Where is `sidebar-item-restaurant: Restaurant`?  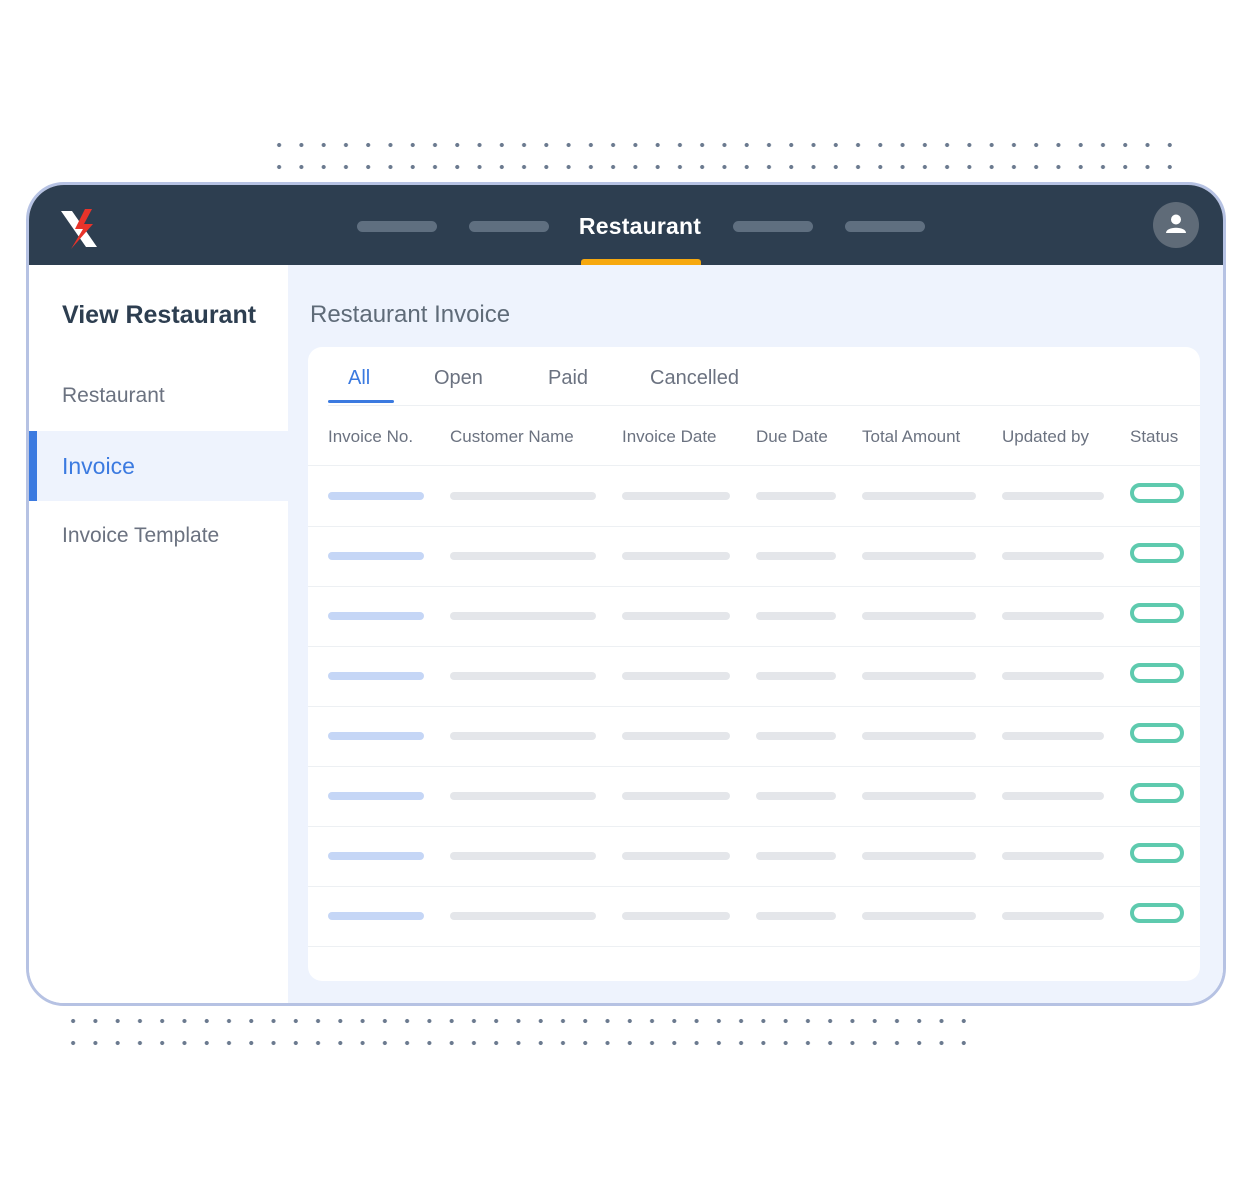
sidebar-item-restaurant: Restaurant is located at coordinates (158, 396).